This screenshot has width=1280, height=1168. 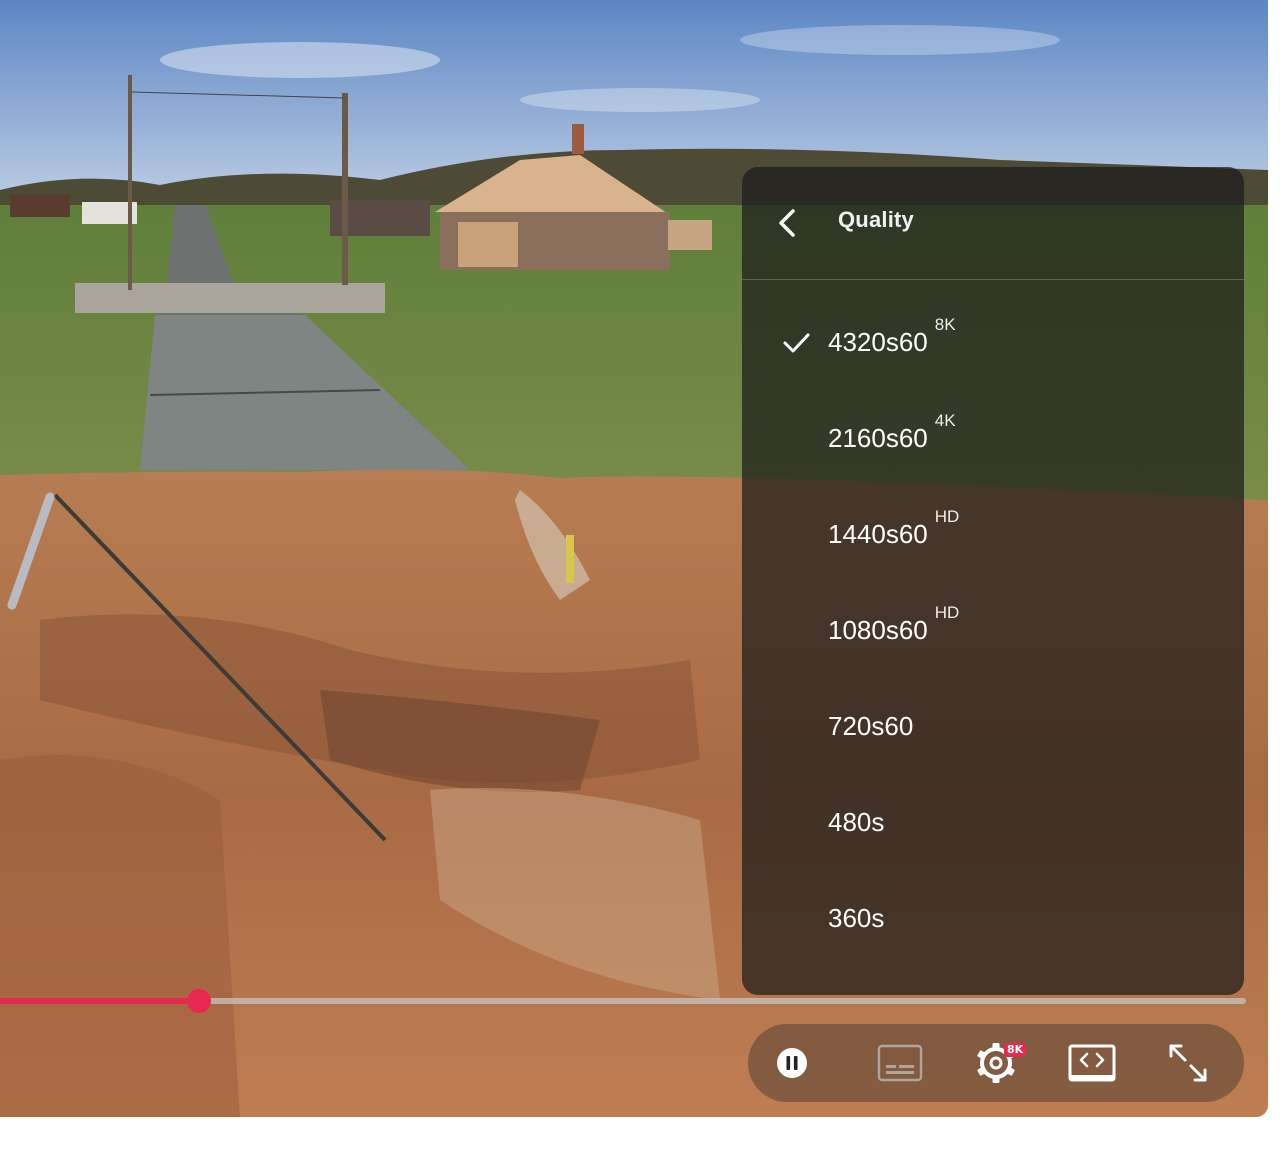 I want to click on quality-option-720s60: 720s60, so click(x=993, y=727).